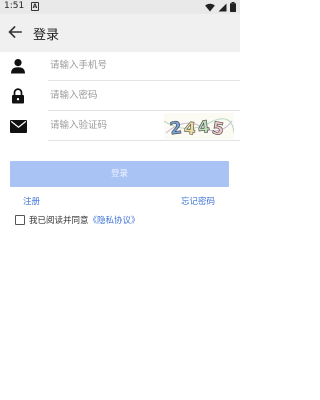 This screenshot has width=320, height=400. Describe the element at coordinates (18, 126) in the screenshot. I see `envelope-icon` at that location.